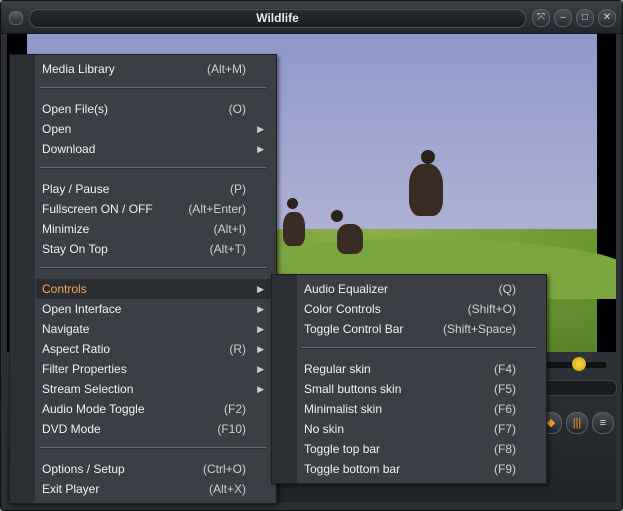 The width and height of the screenshot is (623, 511). I want to click on menu-item-audio-equalizer: Audio Equalizer (Q), so click(422, 289).